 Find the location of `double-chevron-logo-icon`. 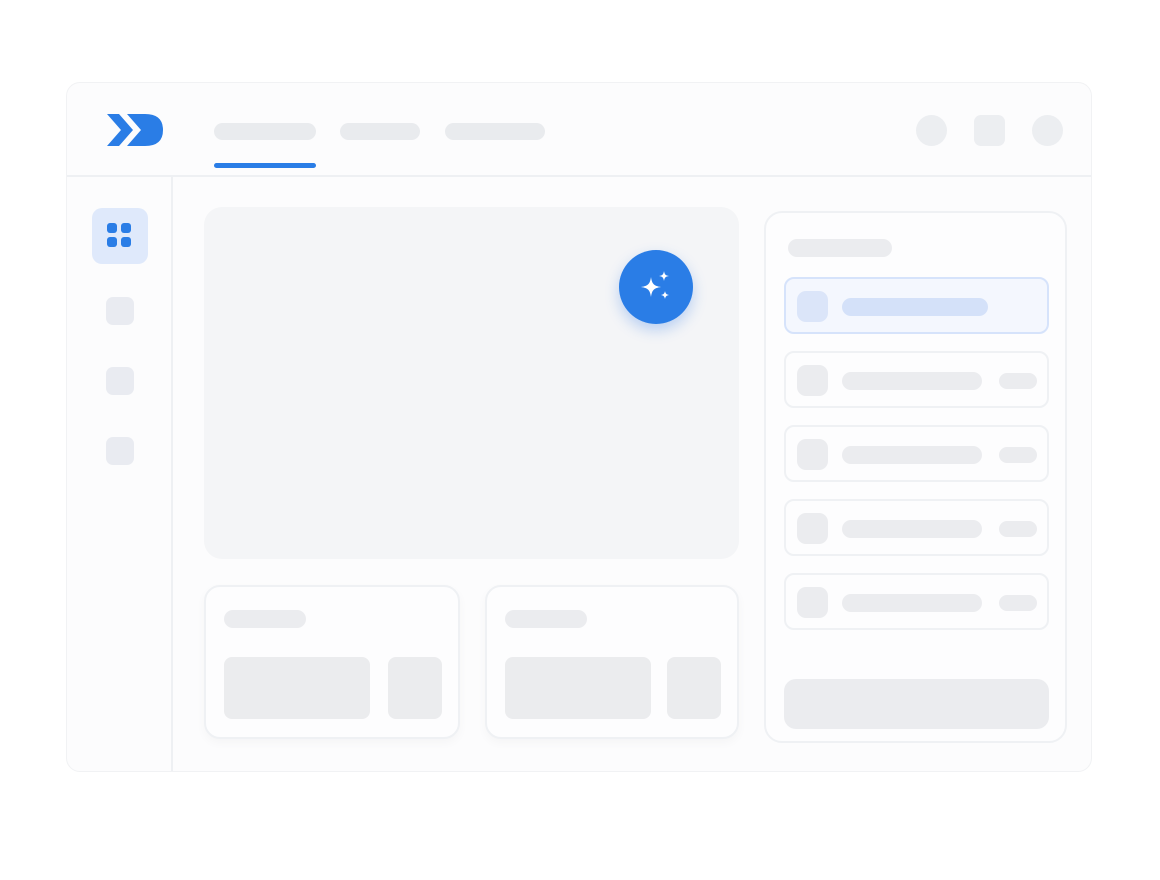

double-chevron-logo-icon is located at coordinates (135, 130).